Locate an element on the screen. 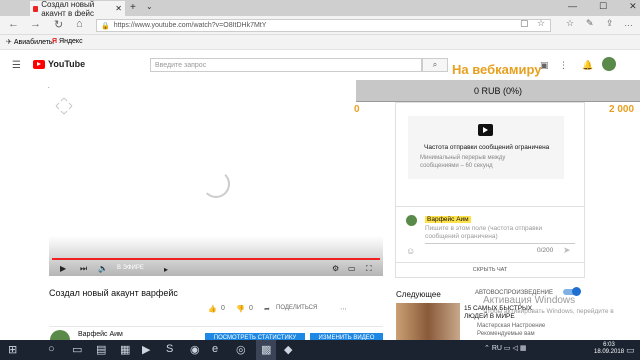 The width and height of the screenshot is (640, 360). live-label: В ЭФИРЕ is located at coordinates (130, 268).